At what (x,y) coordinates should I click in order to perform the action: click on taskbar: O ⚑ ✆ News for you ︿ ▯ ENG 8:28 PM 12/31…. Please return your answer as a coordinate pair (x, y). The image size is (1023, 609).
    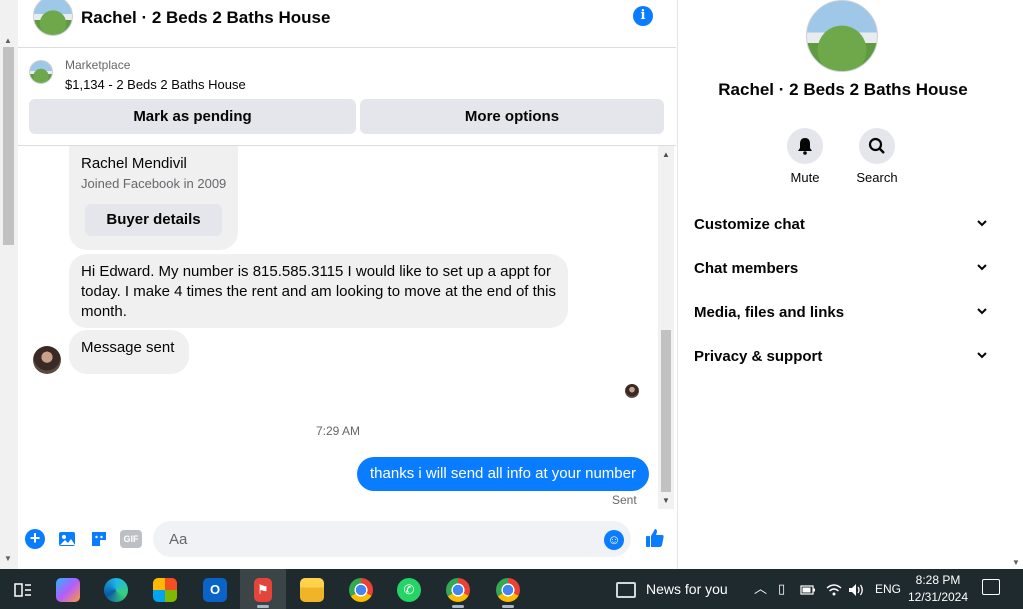
    Looking at the image, I should click on (511, 589).